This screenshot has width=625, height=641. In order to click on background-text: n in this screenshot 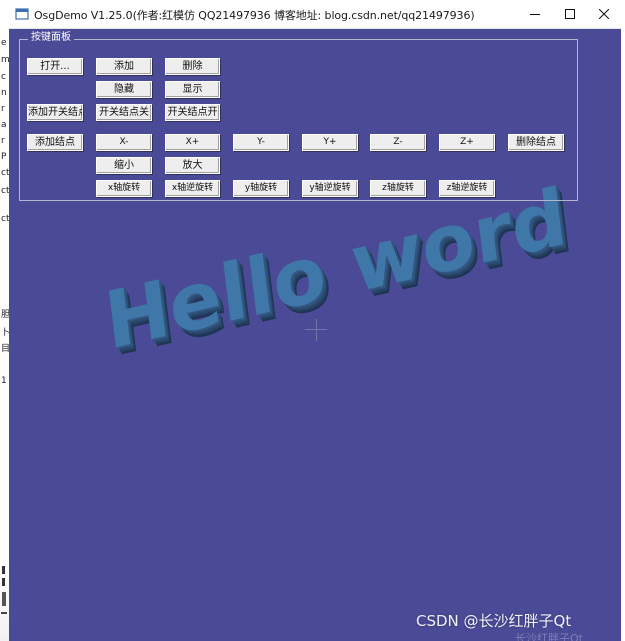, I will do `click(4, 93)`.